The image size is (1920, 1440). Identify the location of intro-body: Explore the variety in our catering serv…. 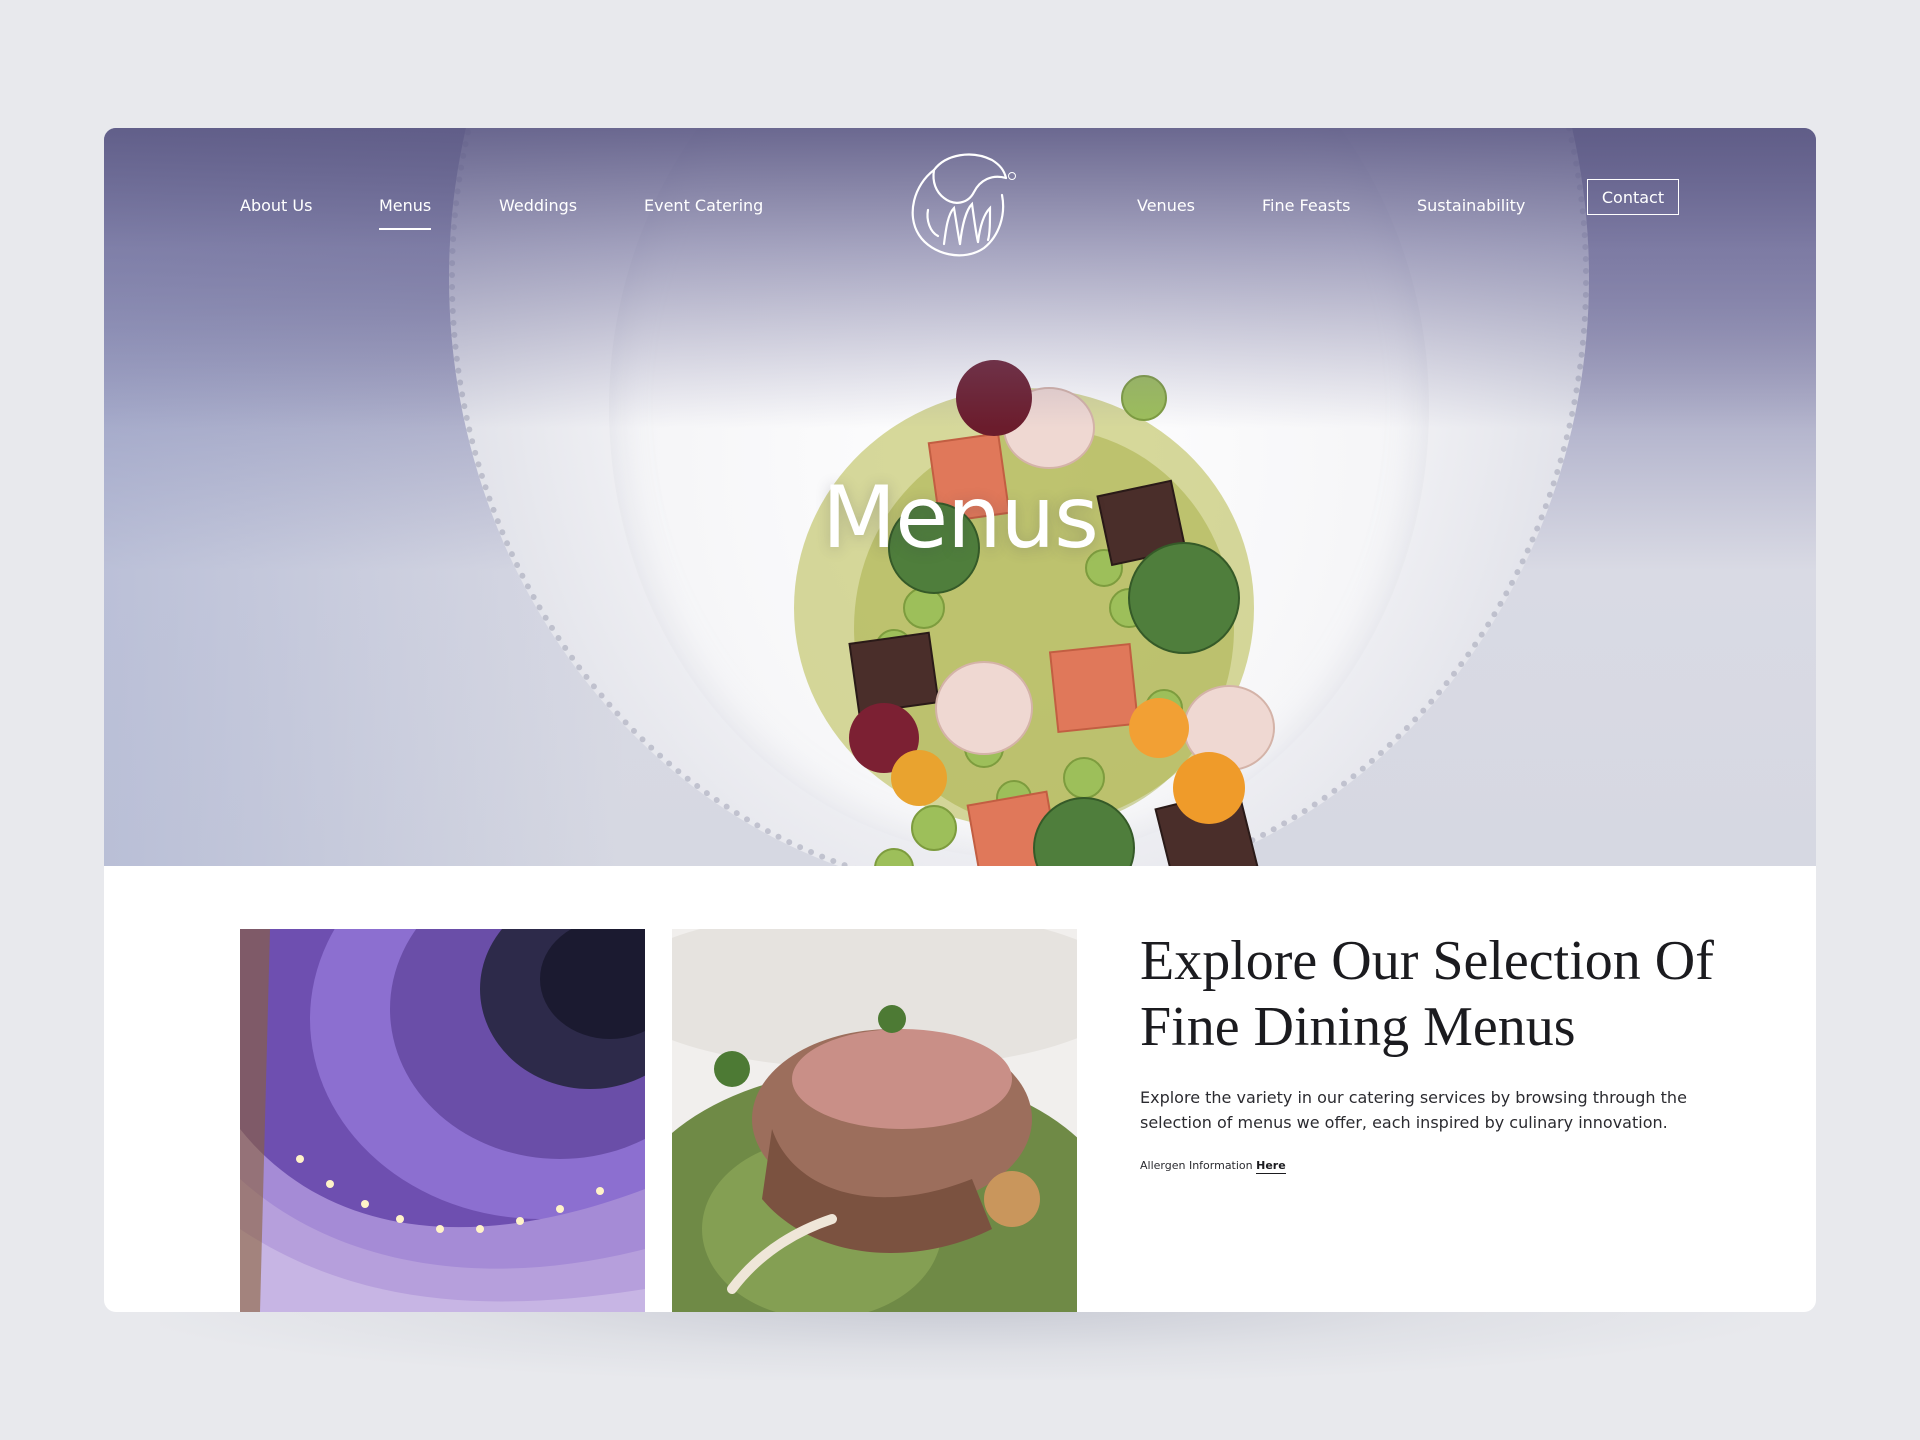
(1413, 1110).